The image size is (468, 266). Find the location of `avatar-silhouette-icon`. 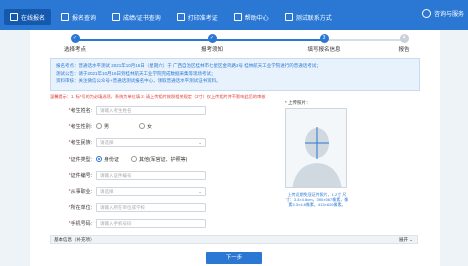

avatar-silhouette-icon is located at coordinates (317, 157).